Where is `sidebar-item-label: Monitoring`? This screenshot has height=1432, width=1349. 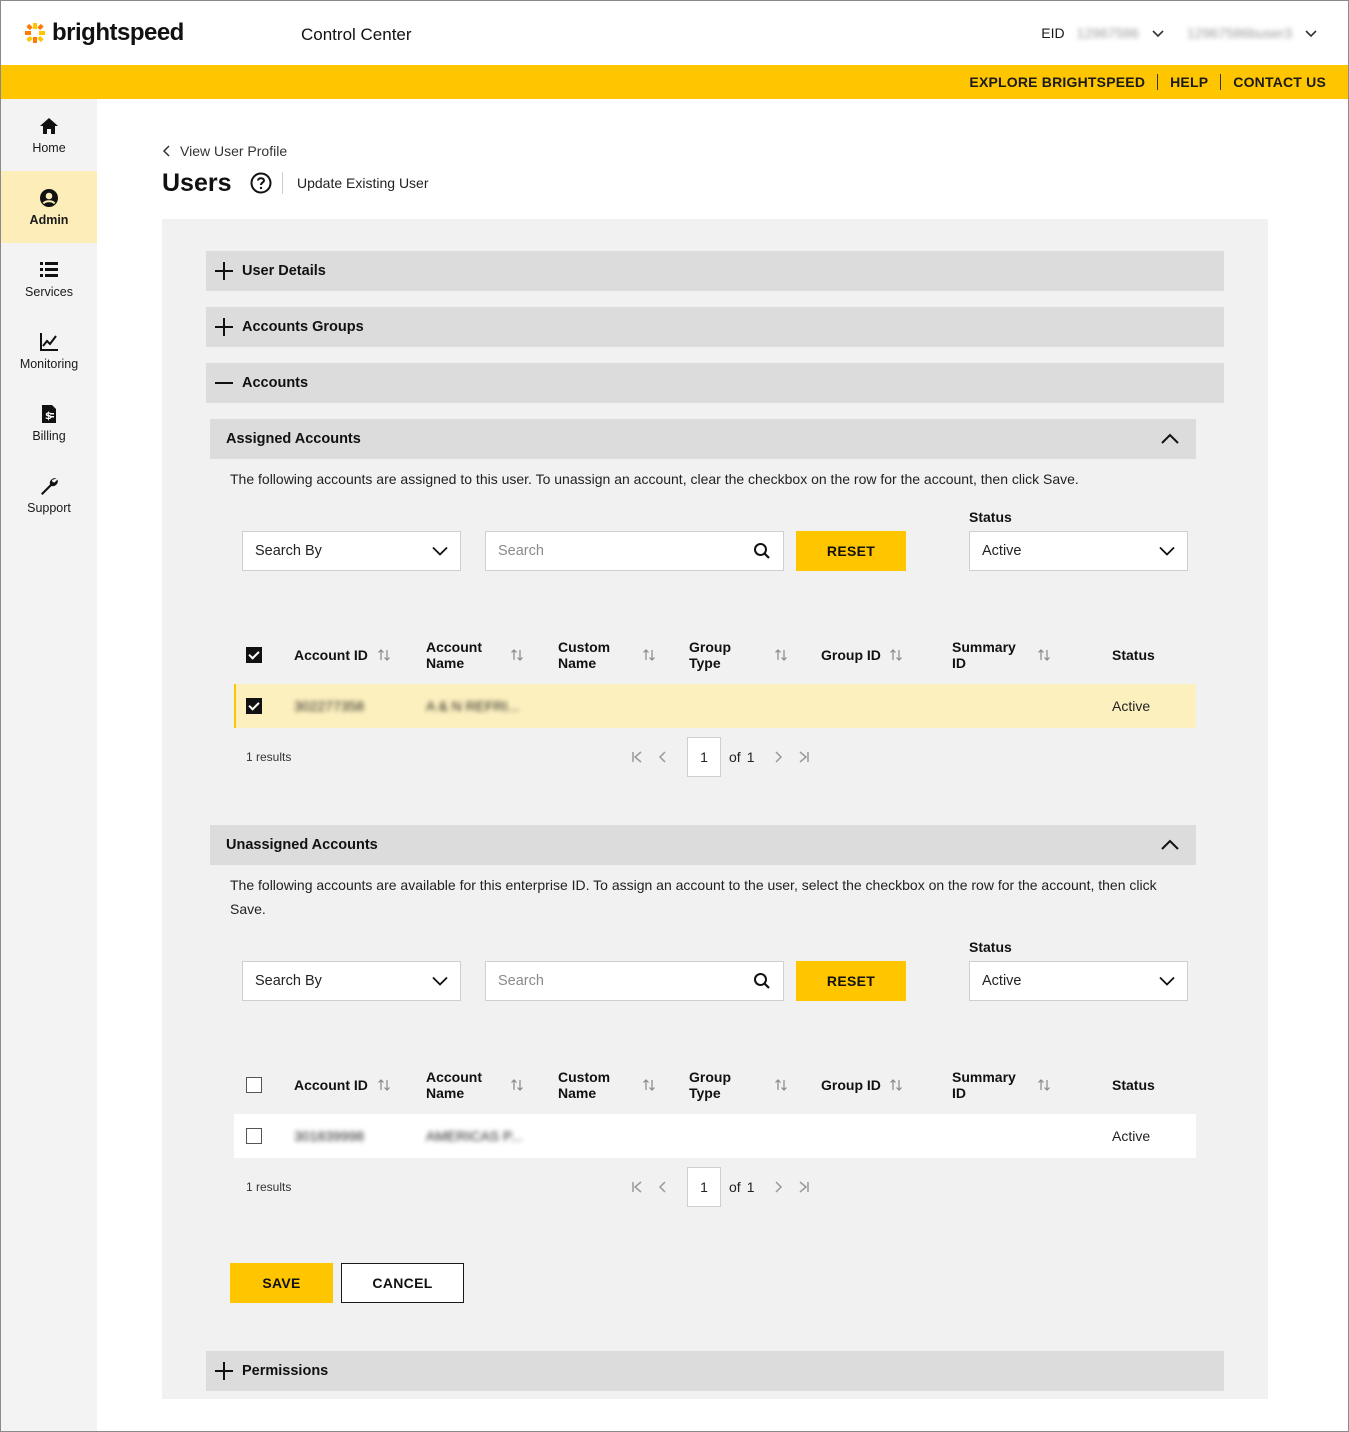 sidebar-item-label: Monitoring is located at coordinates (49, 364).